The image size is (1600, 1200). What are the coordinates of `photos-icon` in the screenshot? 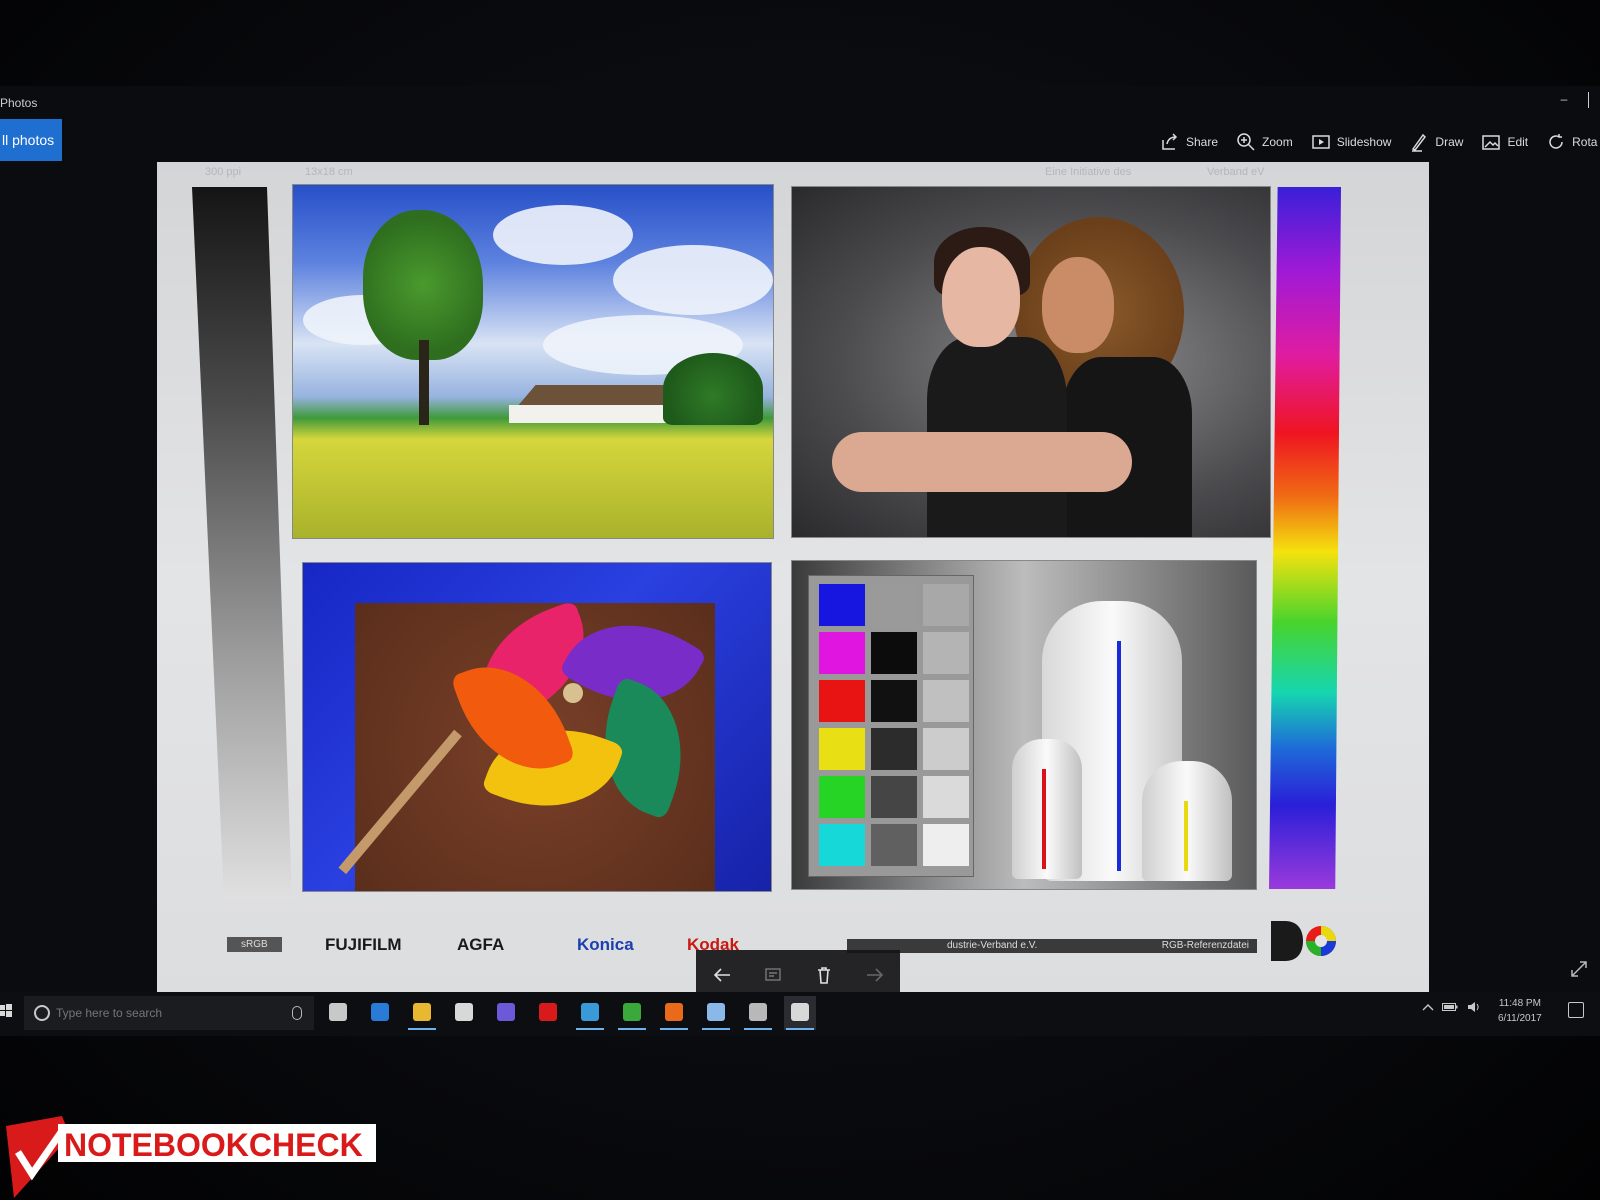 It's located at (800, 1012).